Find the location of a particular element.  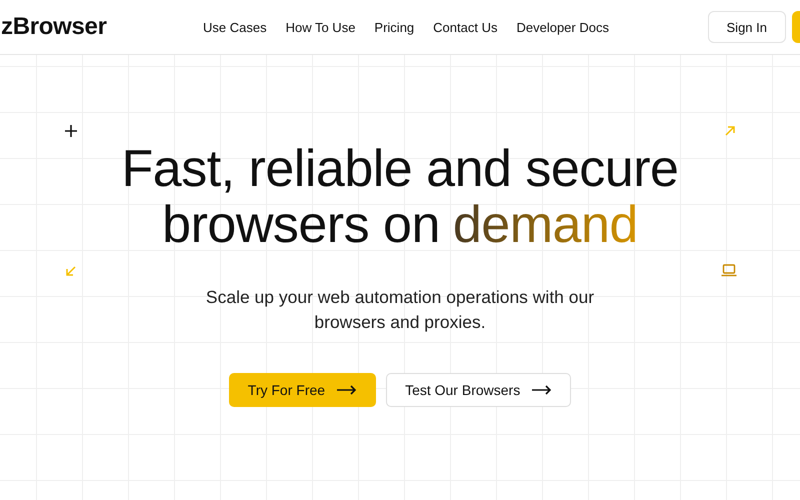

nav-link: How To Use is located at coordinates (321, 27).